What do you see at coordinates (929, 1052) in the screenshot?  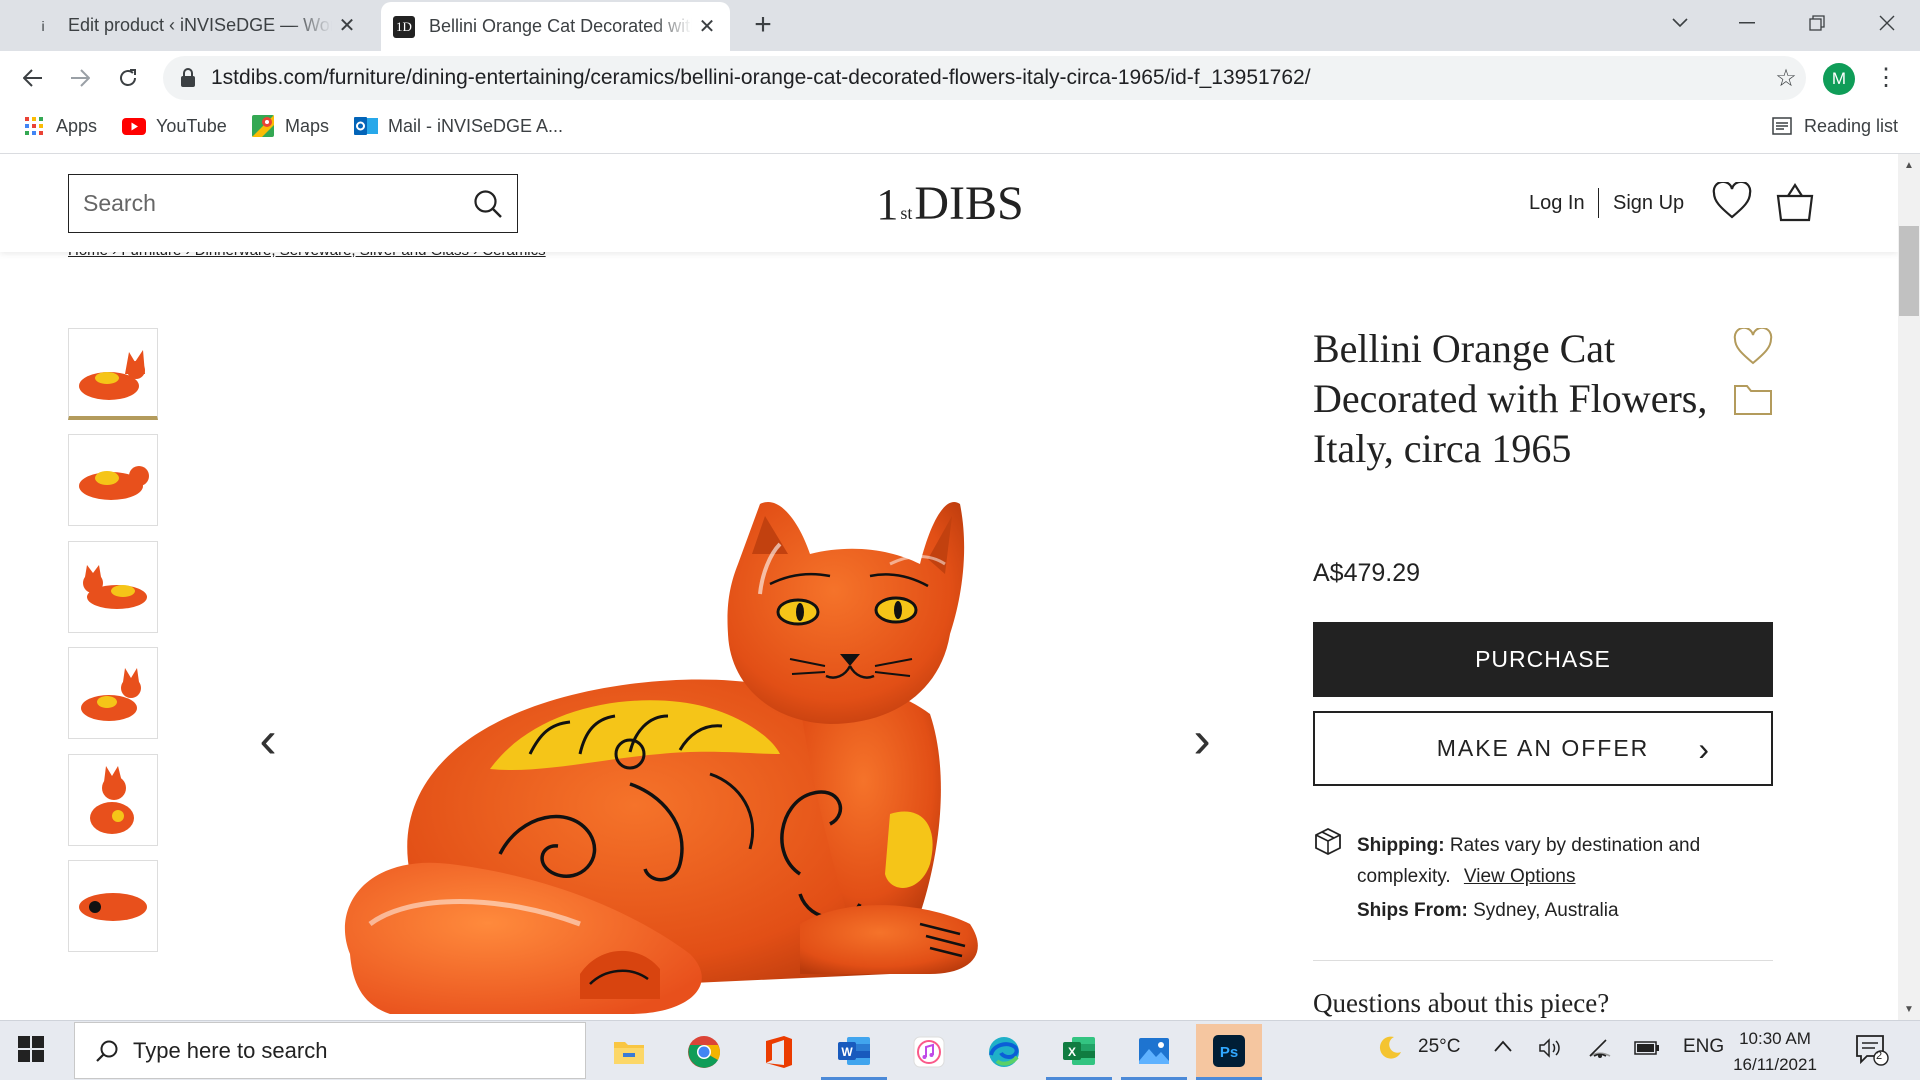 I see `itunes-icon` at bounding box center [929, 1052].